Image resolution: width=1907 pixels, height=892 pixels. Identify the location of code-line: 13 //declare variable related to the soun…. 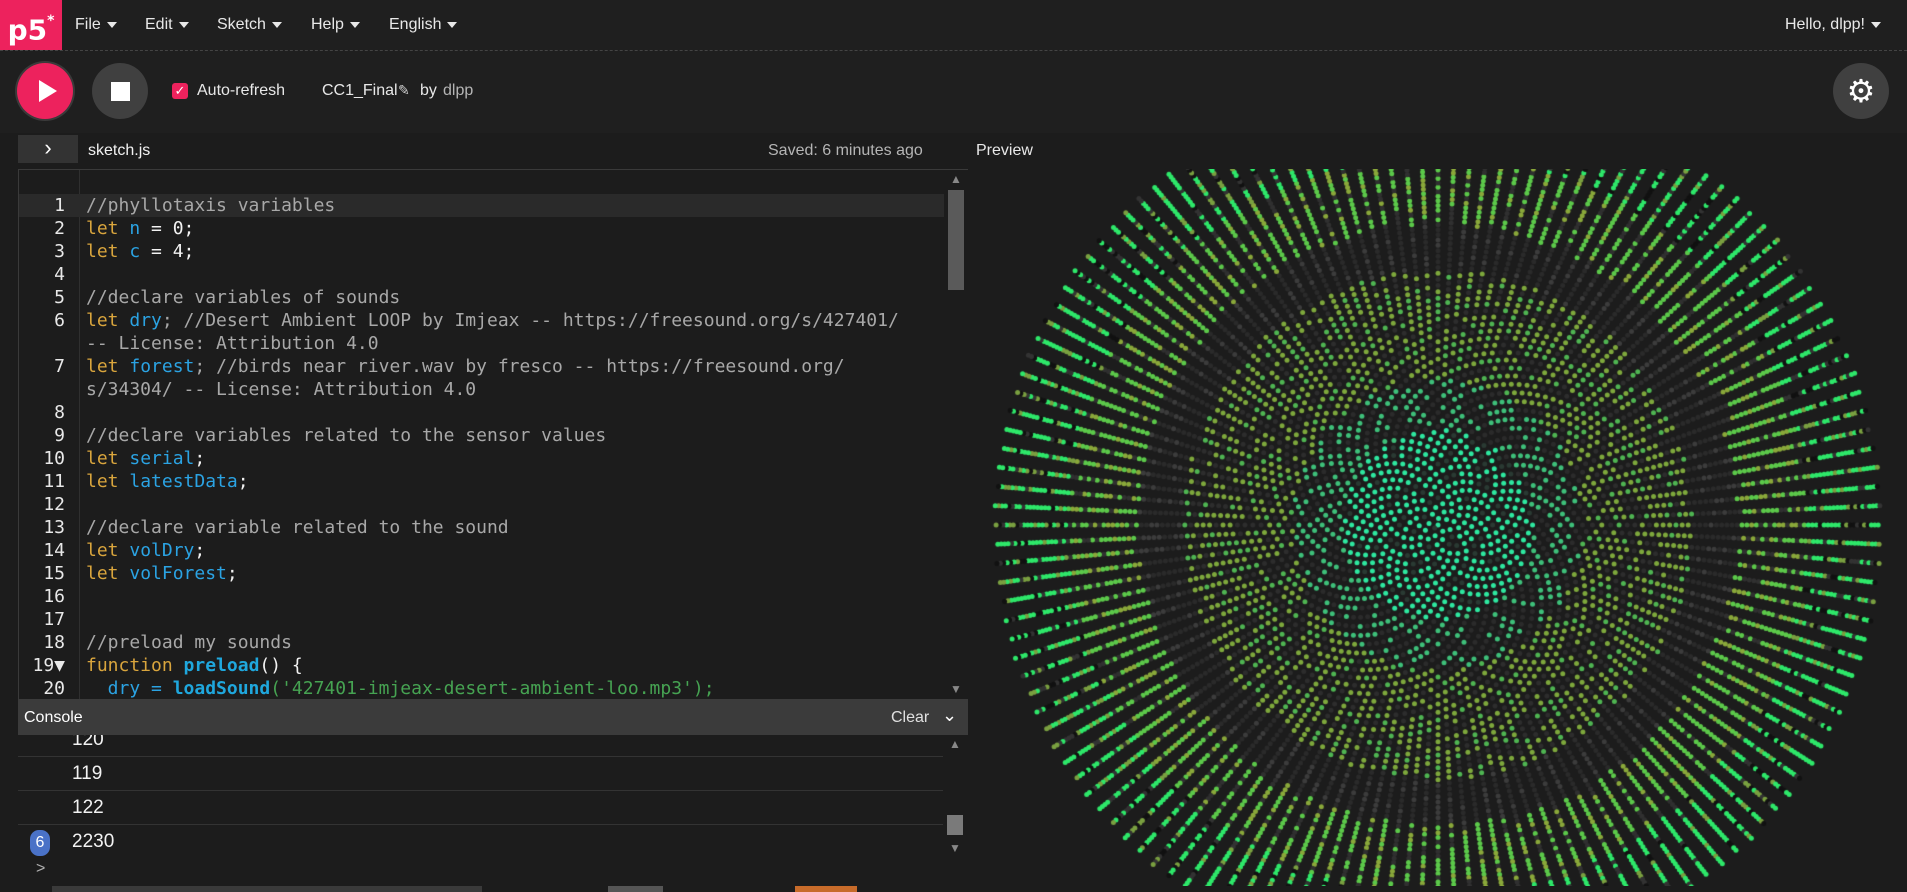
(481, 527).